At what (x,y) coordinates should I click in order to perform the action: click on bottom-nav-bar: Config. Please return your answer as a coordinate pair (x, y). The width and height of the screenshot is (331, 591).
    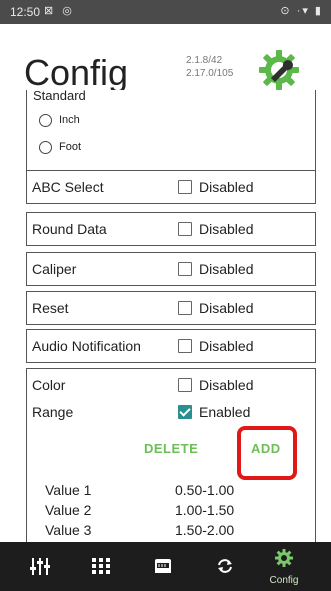
    Looking at the image, I should click on (165, 566).